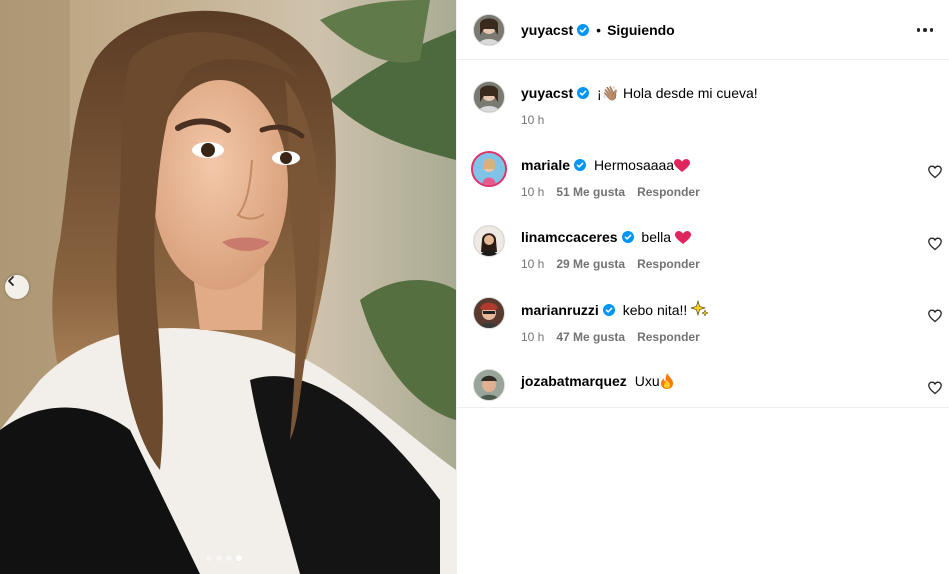 Image resolution: width=949 pixels, height=574 pixels. What do you see at coordinates (607, 104) in the screenshot?
I see `caption: yuyacst ¡👋🏽 Hola desde mi cueva! 10 h` at bounding box center [607, 104].